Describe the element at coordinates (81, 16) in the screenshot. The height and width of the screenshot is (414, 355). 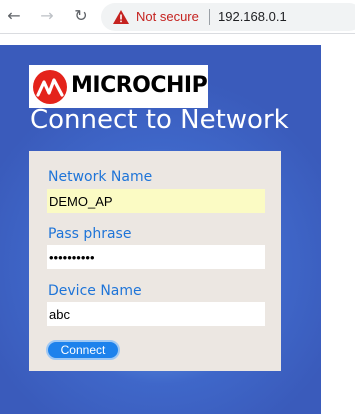
I see `reload-icon: ↻` at that location.